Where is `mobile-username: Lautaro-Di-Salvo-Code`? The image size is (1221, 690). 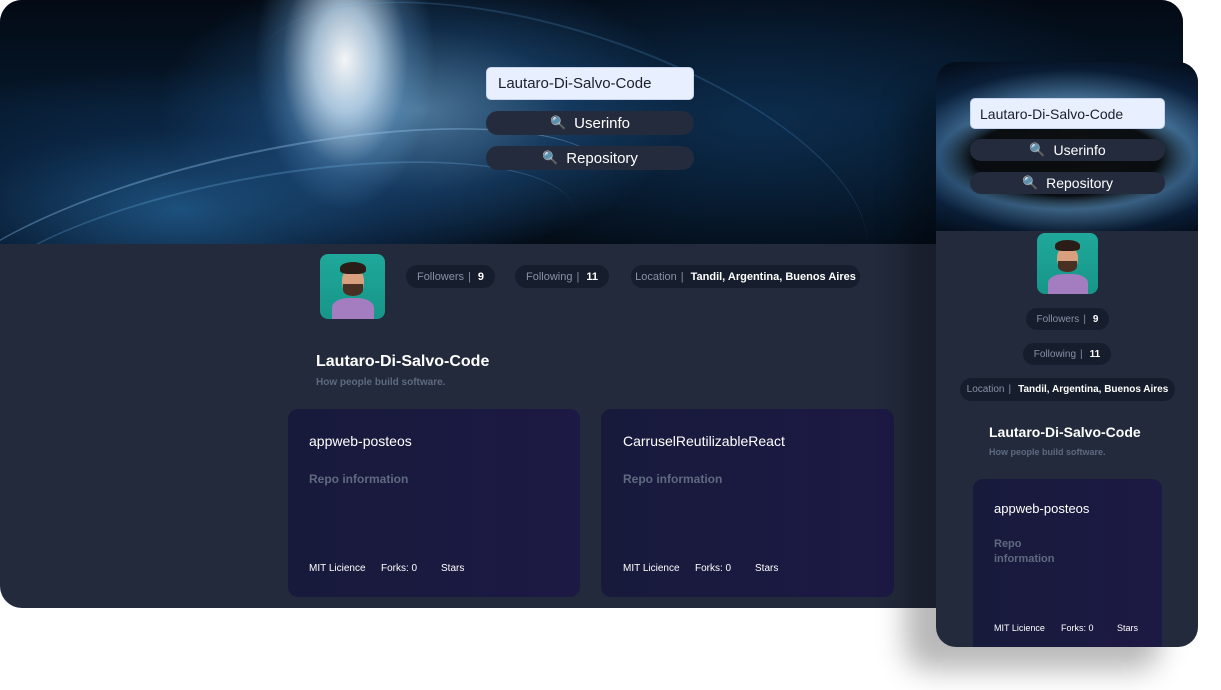
mobile-username: Lautaro-Di-Salvo-Code is located at coordinates (1065, 432).